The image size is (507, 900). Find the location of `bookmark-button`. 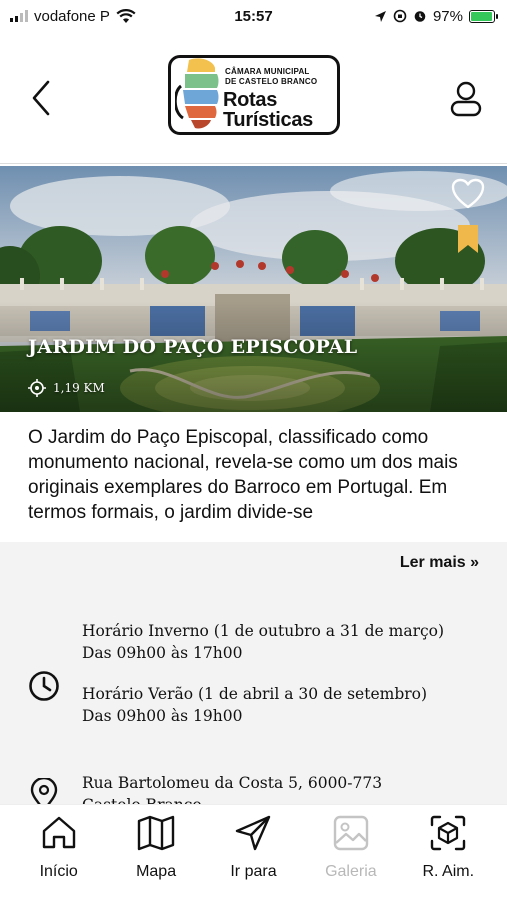

bookmark-button is located at coordinates (468, 239).